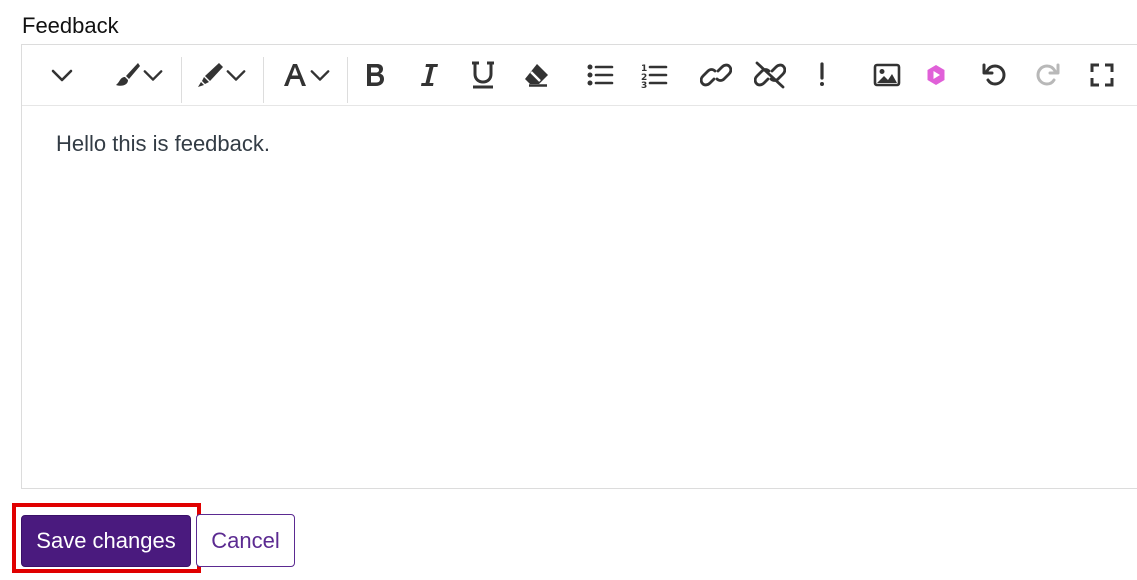 This screenshot has height=580, width=1137. What do you see at coordinates (245, 540) in the screenshot?
I see `cancel-button: Cancel` at bounding box center [245, 540].